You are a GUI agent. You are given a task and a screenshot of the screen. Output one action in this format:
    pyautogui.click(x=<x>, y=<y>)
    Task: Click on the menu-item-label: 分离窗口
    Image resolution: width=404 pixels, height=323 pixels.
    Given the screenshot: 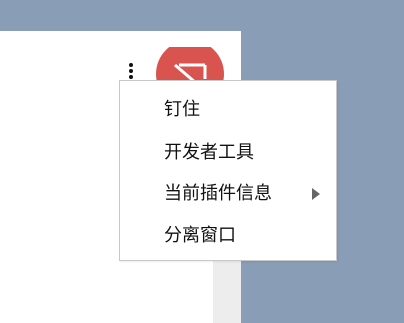 What is the action you would take?
    pyautogui.click(x=200, y=235)
    